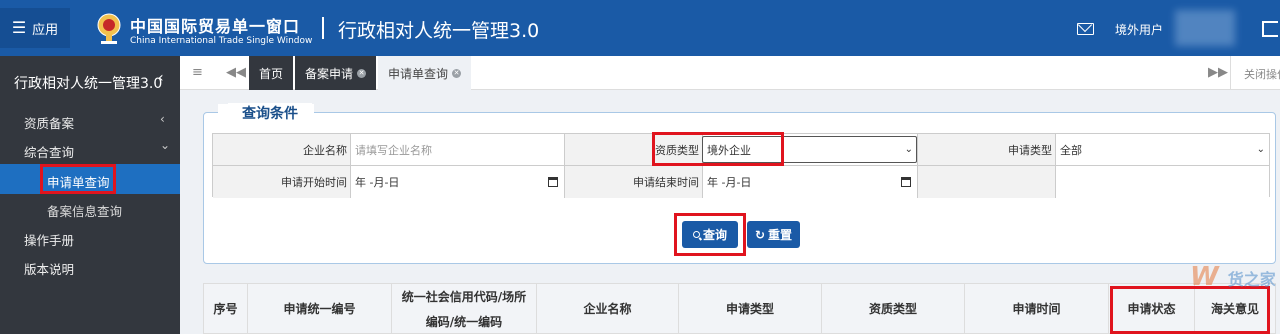  Describe the element at coordinates (750, 309) in the screenshot. I see `column-header: 申请类型` at that location.